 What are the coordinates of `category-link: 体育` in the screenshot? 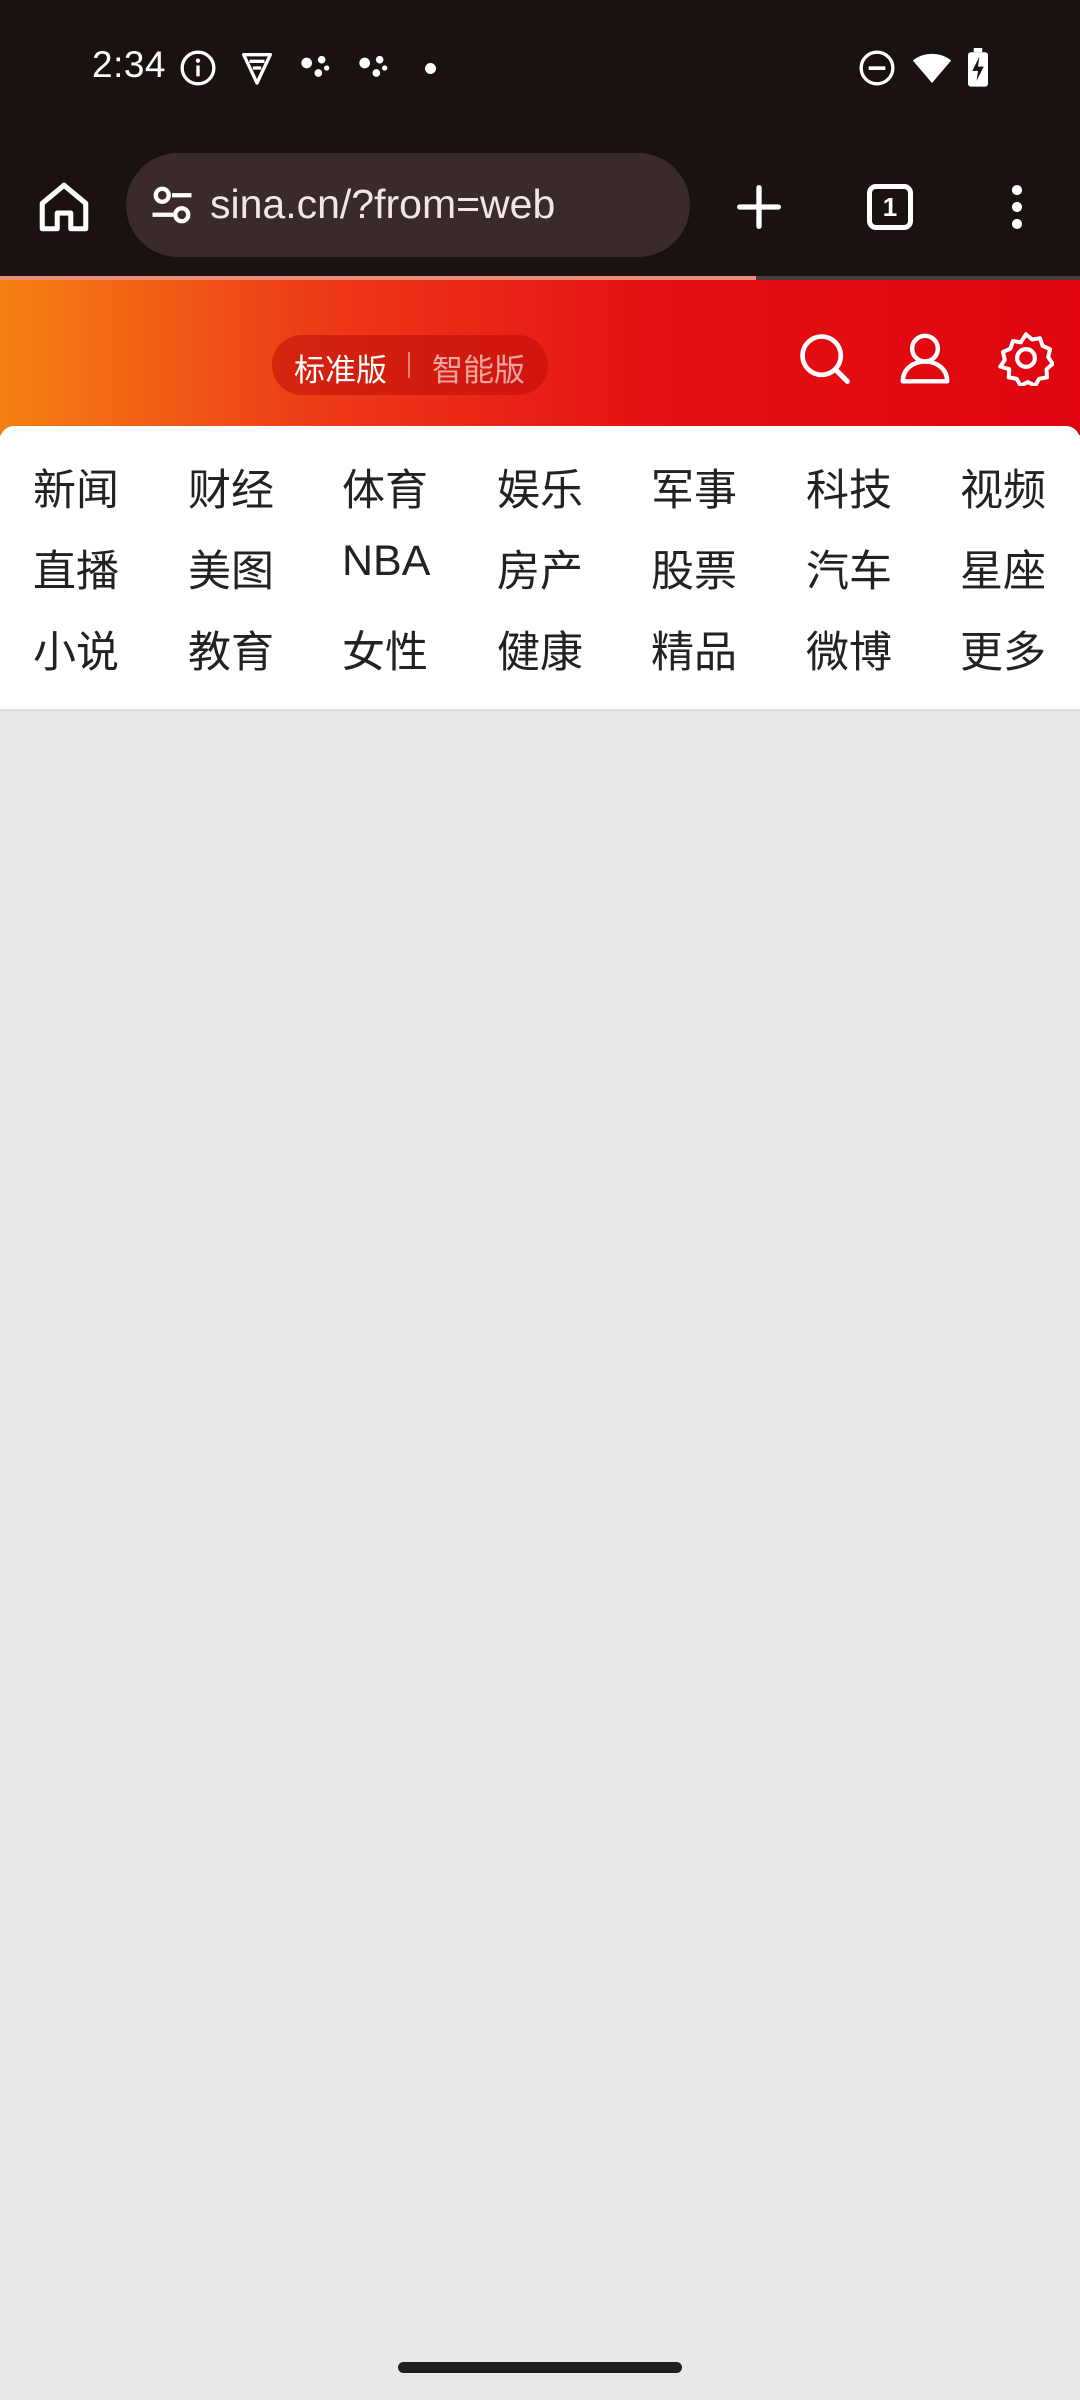 It's located at (407, 486).